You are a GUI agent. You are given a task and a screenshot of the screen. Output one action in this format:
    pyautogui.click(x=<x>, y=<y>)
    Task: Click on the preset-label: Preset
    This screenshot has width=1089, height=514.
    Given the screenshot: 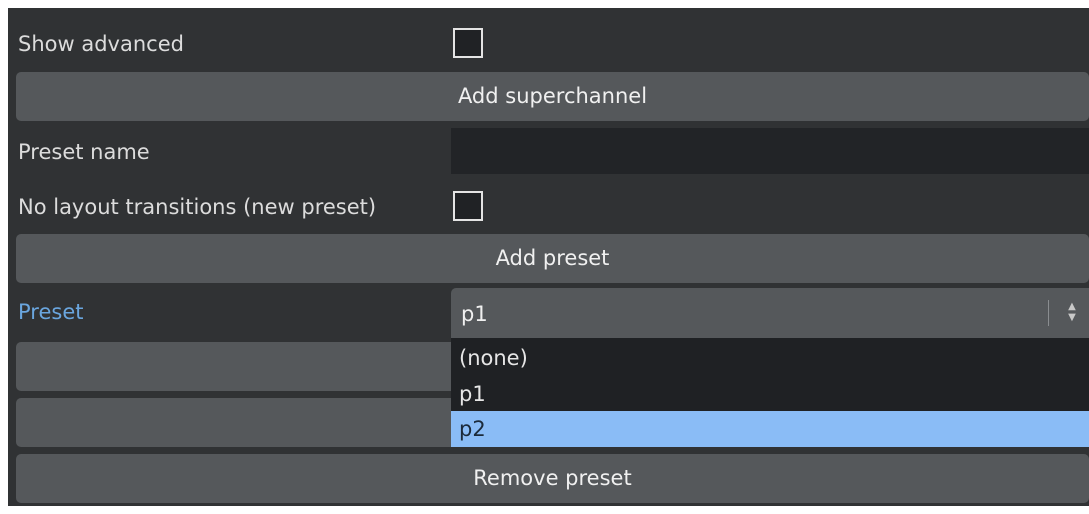 What is the action you would take?
    pyautogui.click(x=51, y=312)
    